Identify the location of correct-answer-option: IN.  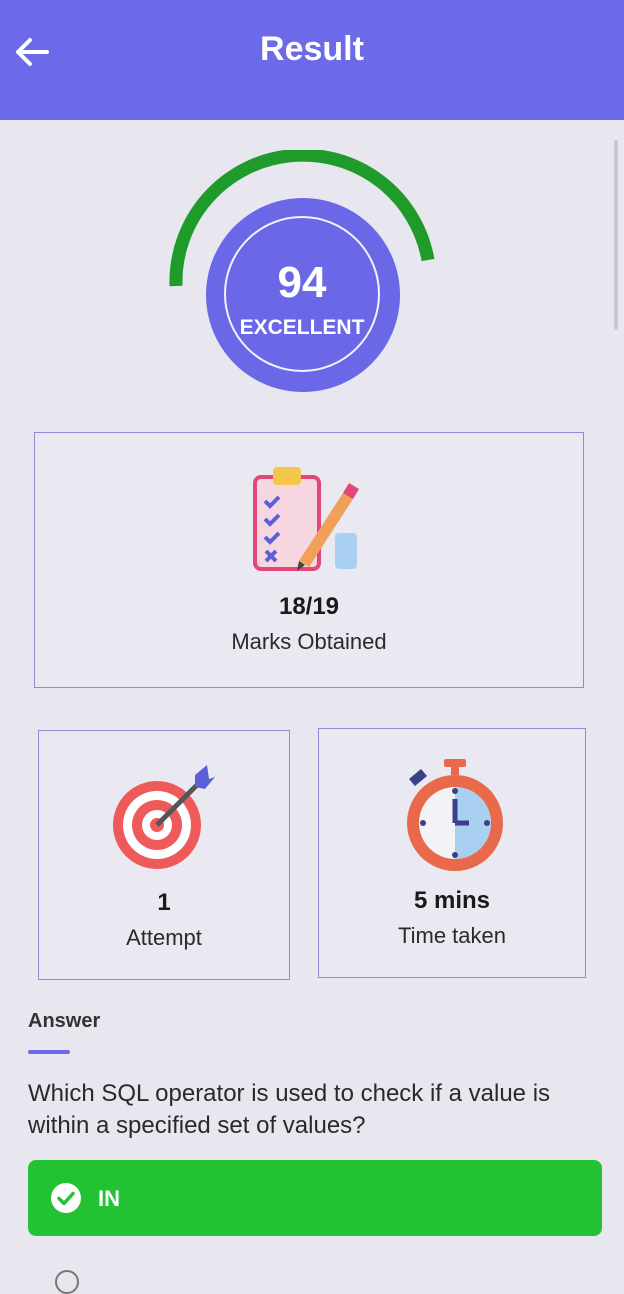
(315, 1198).